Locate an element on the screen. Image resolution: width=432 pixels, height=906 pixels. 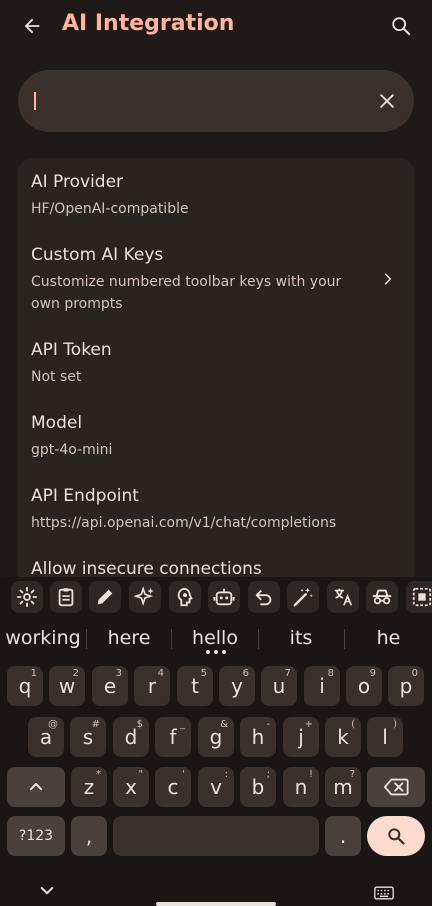
key-t: t5 is located at coordinates (195, 686).